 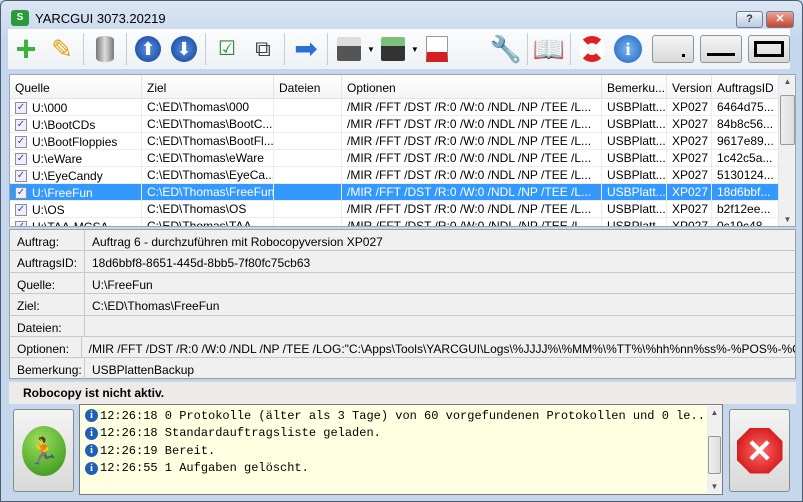 What do you see at coordinates (62, 49) in the screenshot?
I see `edit-icon: ✎` at bounding box center [62, 49].